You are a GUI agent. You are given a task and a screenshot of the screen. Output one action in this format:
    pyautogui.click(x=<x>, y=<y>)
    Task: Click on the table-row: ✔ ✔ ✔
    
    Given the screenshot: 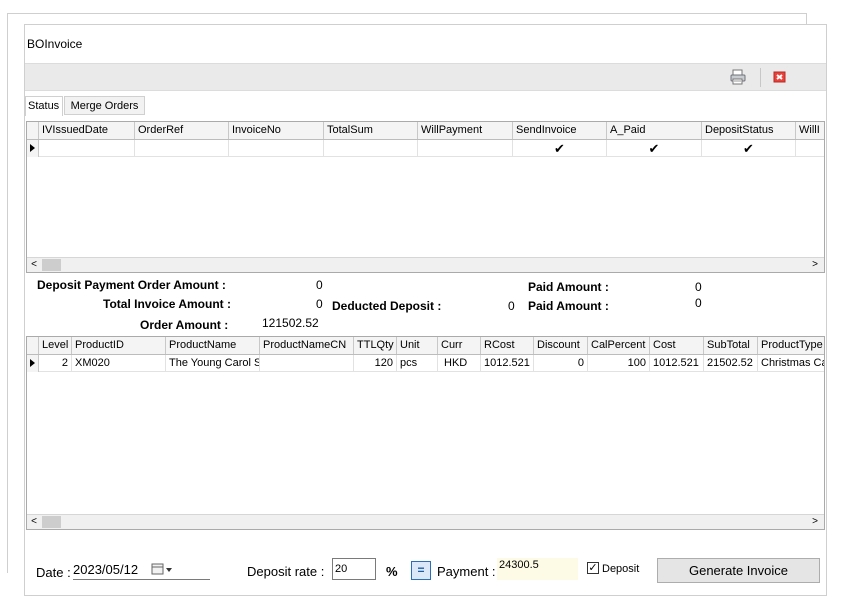 What is the action you would take?
    pyautogui.click(x=425, y=148)
    